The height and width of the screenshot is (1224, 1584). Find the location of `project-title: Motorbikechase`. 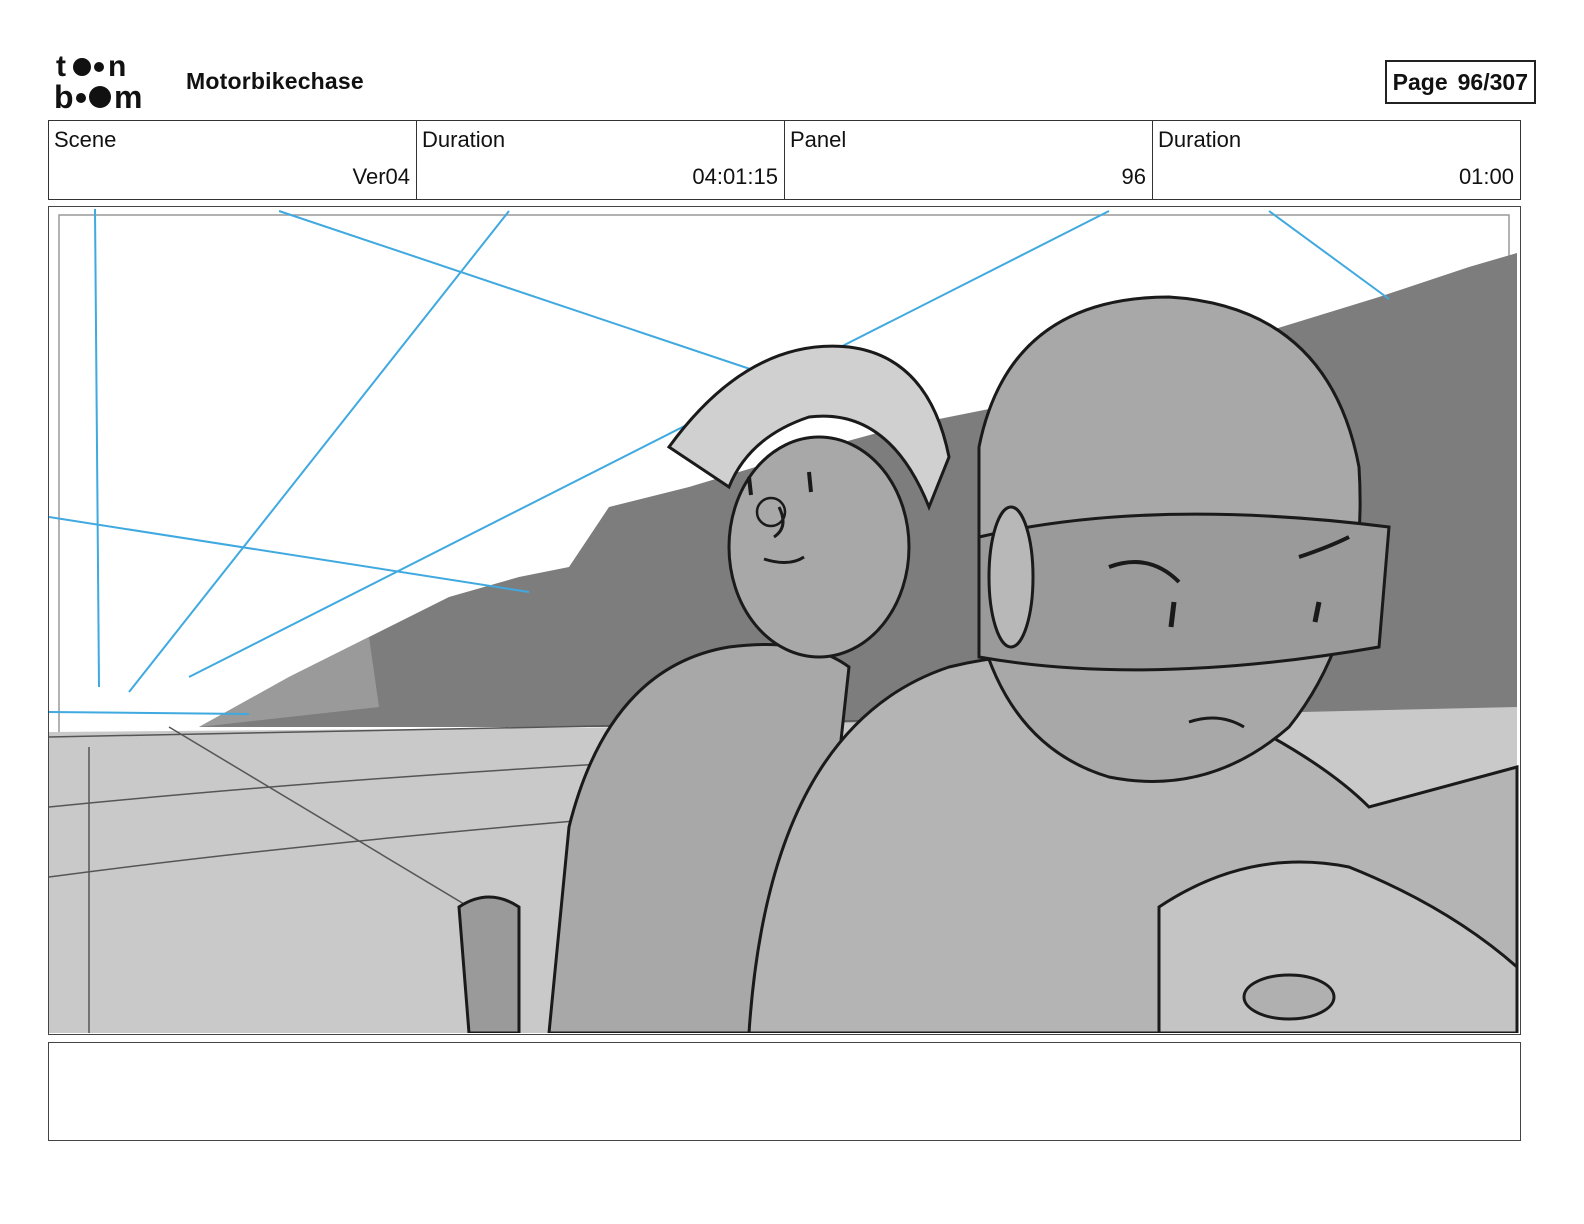

project-title: Motorbikechase is located at coordinates (275, 81).